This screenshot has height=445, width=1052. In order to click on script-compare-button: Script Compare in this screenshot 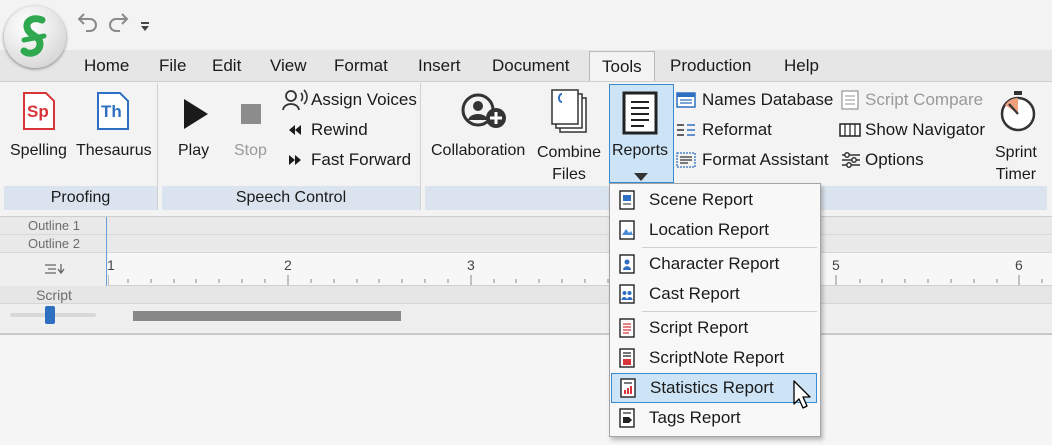, I will do `click(924, 100)`.